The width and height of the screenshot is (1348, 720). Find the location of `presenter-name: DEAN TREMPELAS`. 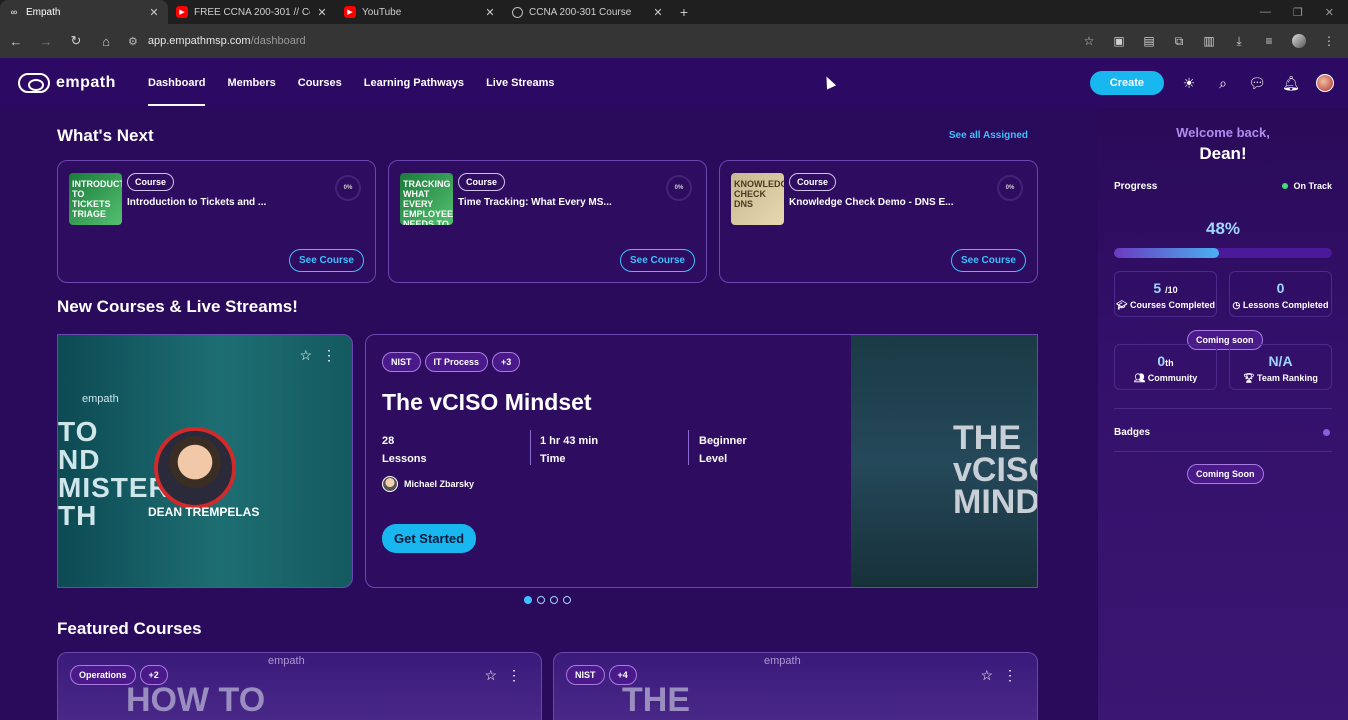

presenter-name: DEAN TREMPELAS is located at coordinates (204, 512).